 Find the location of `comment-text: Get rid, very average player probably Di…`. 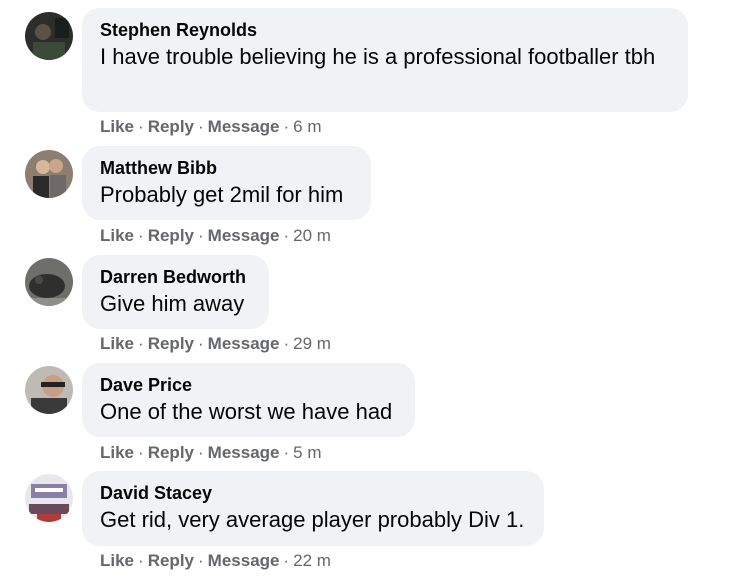

comment-text: Get rid, very average player probably Di… is located at coordinates (312, 519).